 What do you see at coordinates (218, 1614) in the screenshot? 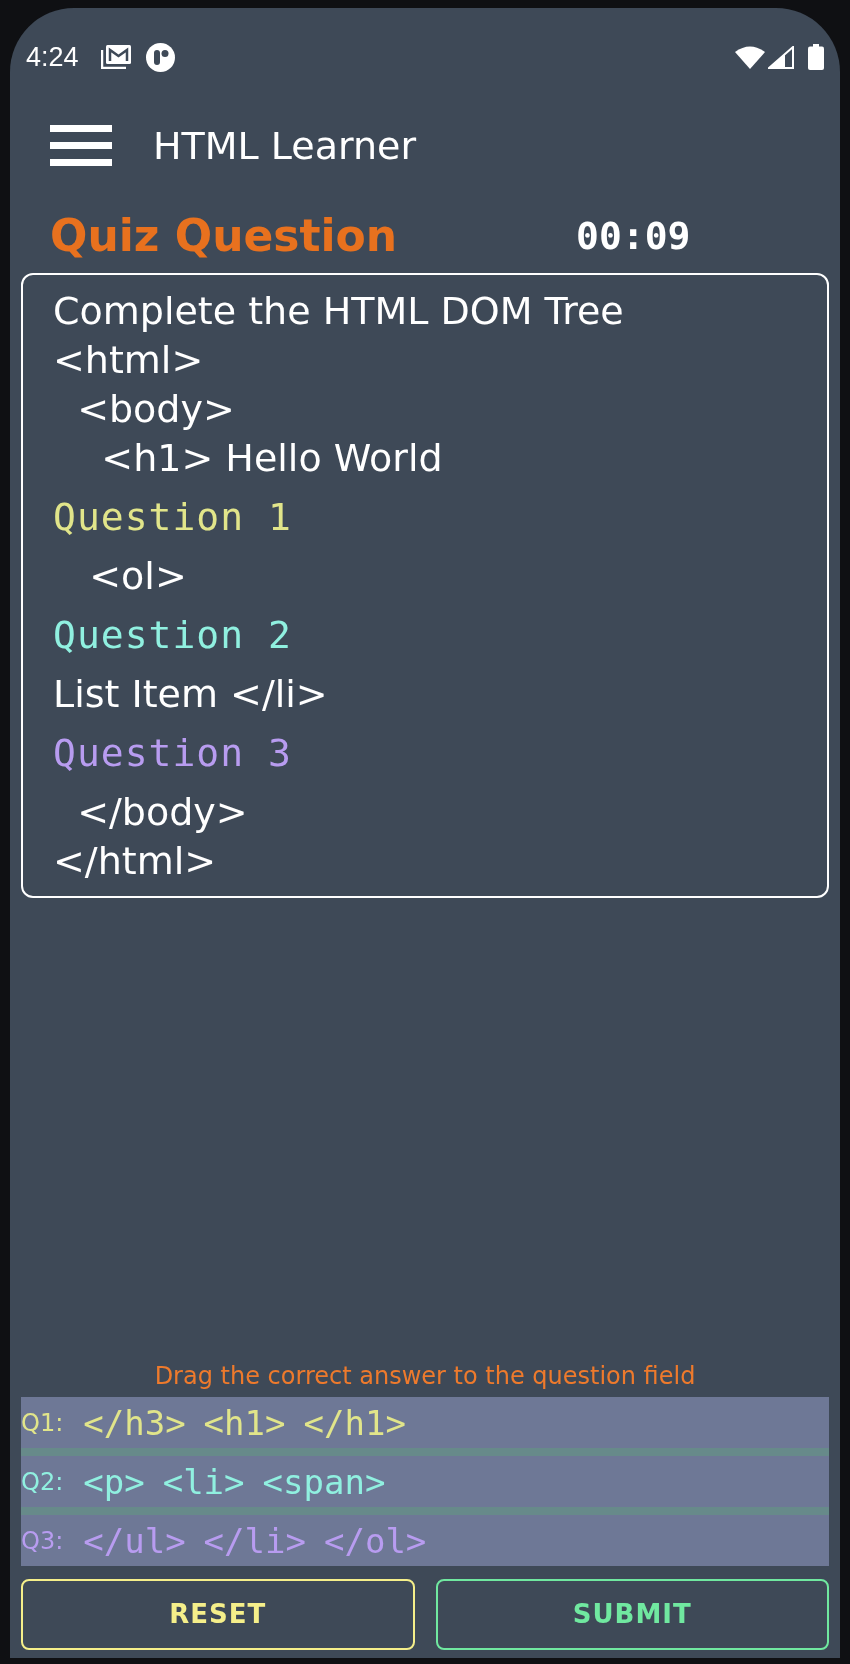
I see `action-button: RESET` at bounding box center [218, 1614].